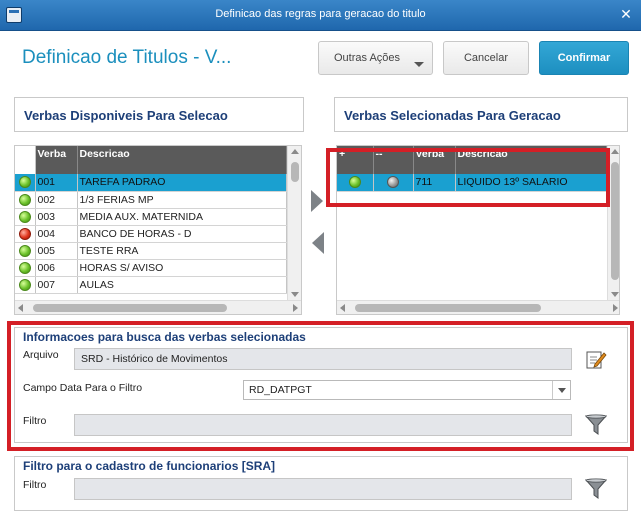 The width and height of the screenshot is (641, 519). Describe the element at coordinates (56, 285) in the screenshot. I see `verba-cell: 007` at that location.